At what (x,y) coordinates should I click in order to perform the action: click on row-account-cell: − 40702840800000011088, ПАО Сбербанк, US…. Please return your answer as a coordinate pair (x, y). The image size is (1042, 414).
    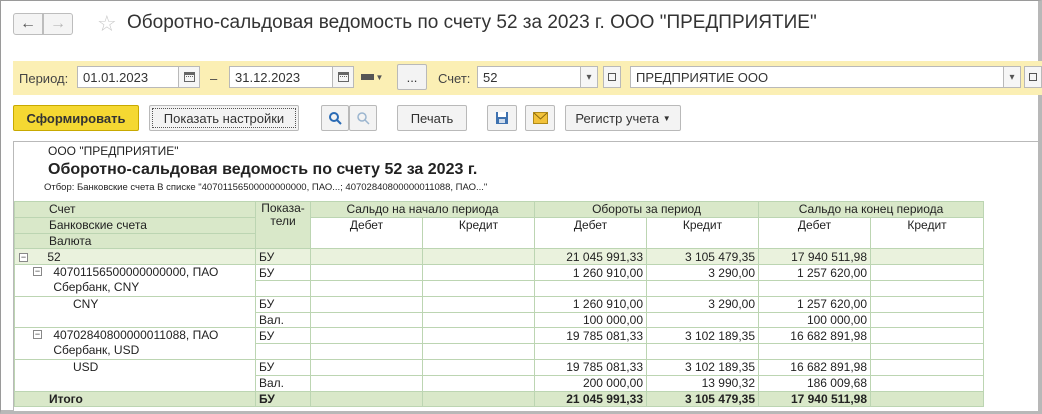
    Looking at the image, I should click on (135, 343).